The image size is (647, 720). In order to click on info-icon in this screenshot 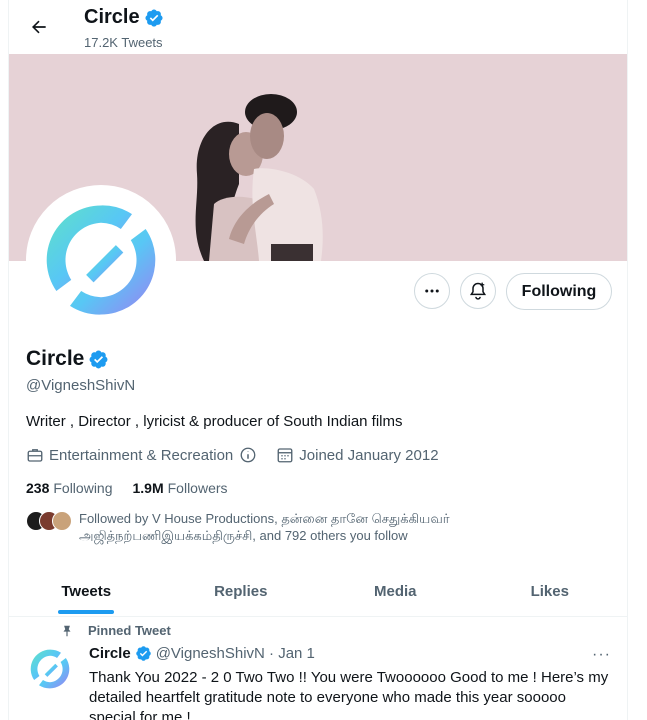, I will do `click(248, 455)`.